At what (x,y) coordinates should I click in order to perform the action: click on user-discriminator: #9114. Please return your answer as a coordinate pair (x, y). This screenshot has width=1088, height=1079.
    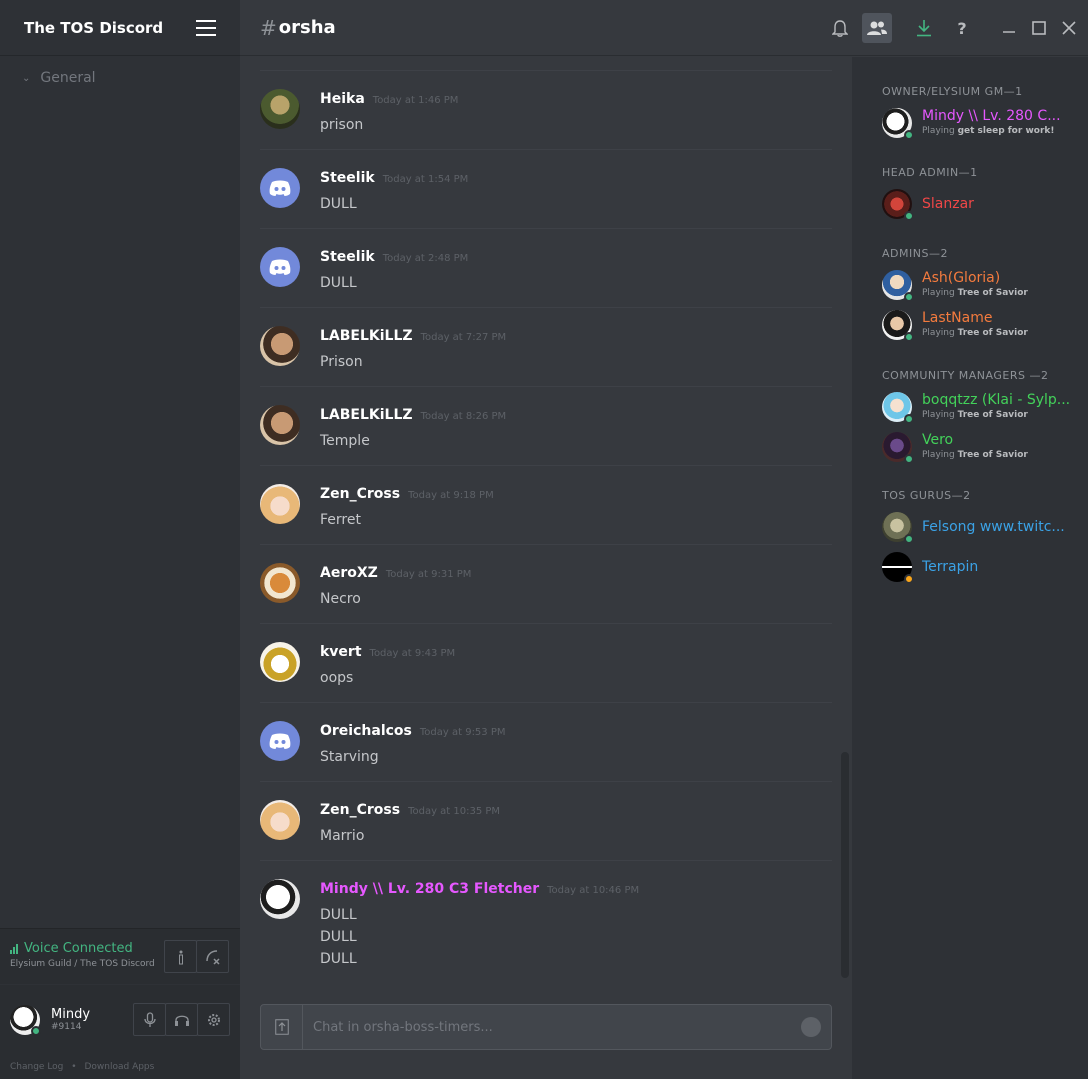
    Looking at the image, I should click on (66, 1027).